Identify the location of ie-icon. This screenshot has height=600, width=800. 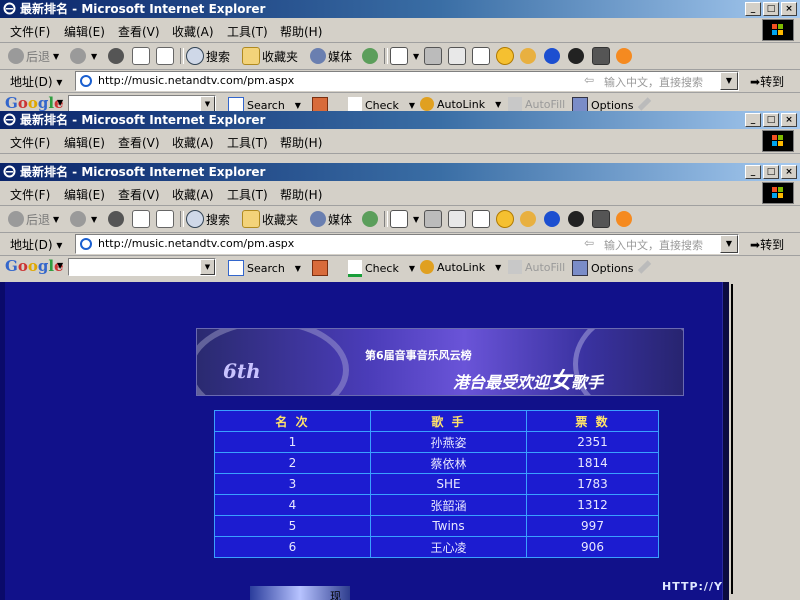
(9, 8).